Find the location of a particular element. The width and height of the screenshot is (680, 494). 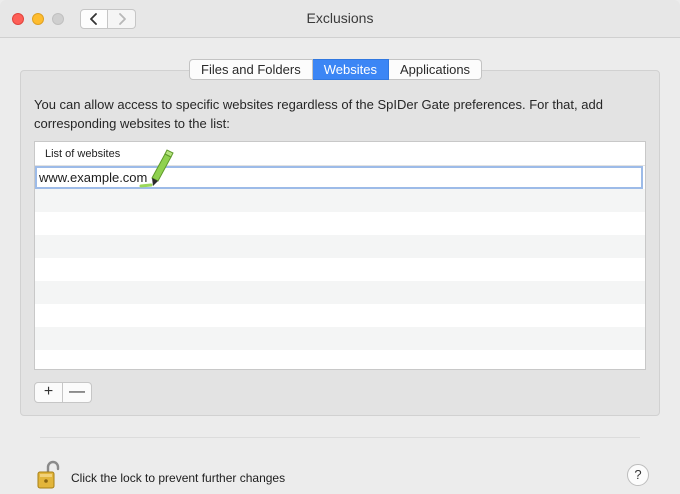

tab-bar: Files and Folders Websites Applications is located at coordinates (336, 69).